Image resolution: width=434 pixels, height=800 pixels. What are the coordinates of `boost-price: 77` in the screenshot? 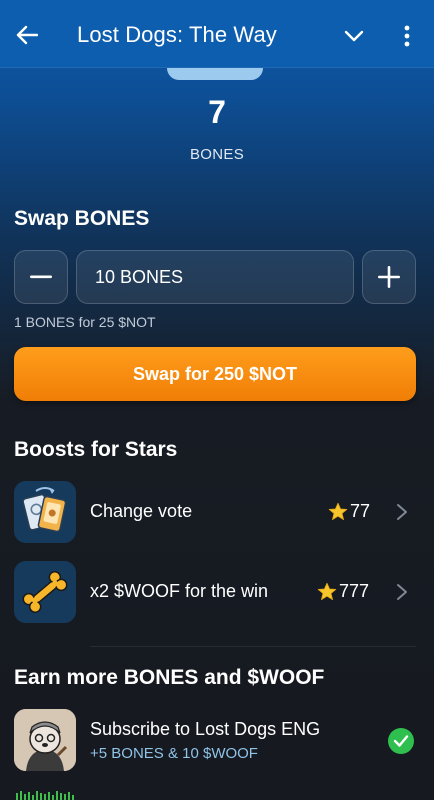 It's located at (360, 511).